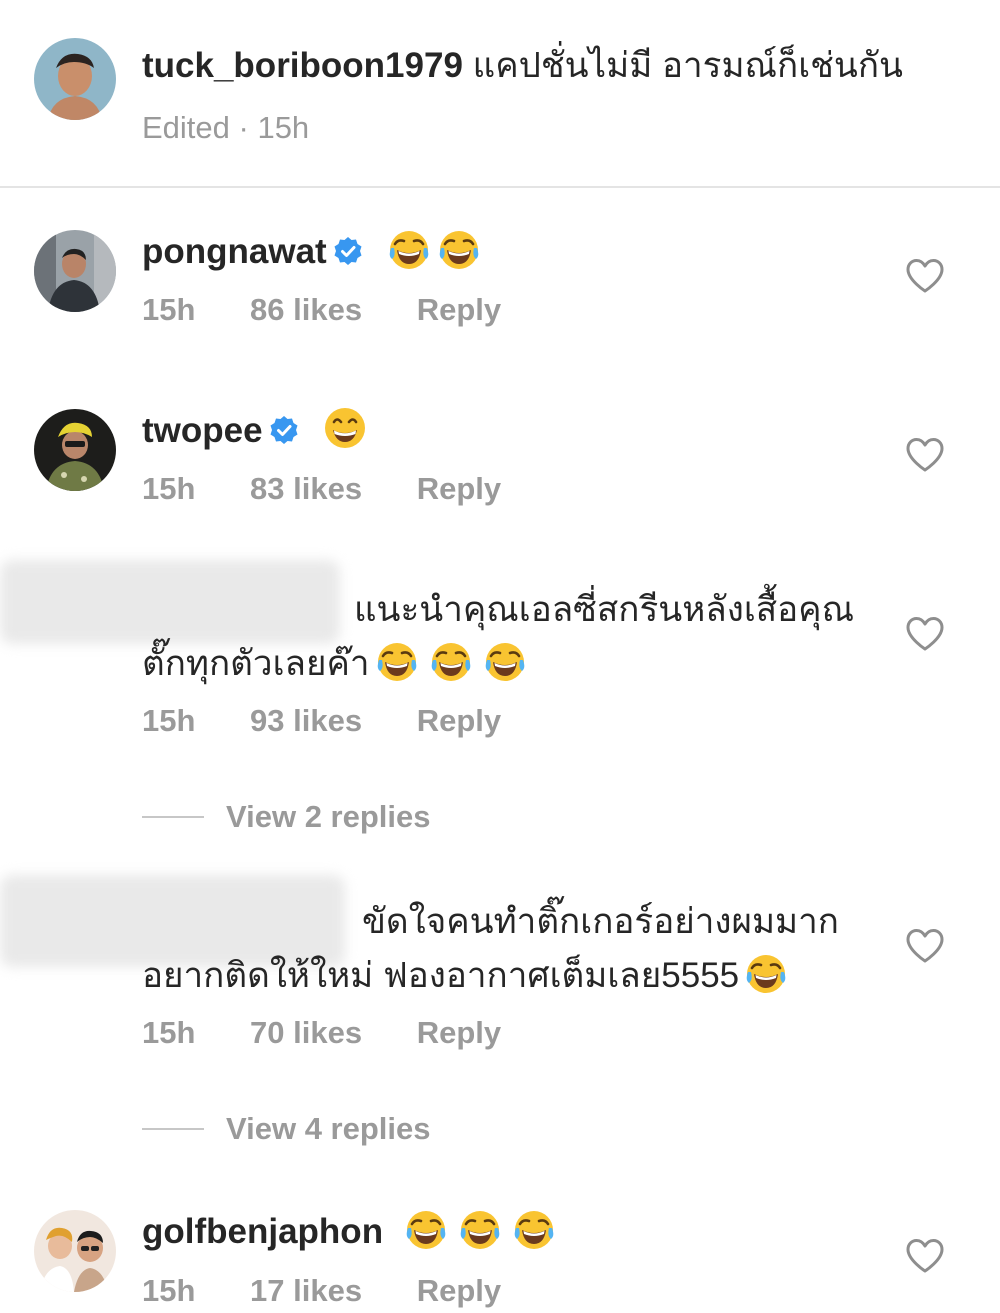  Describe the element at coordinates (306, 1033) in the screenshot. I see `comment-likes: 70 likes` at that location.